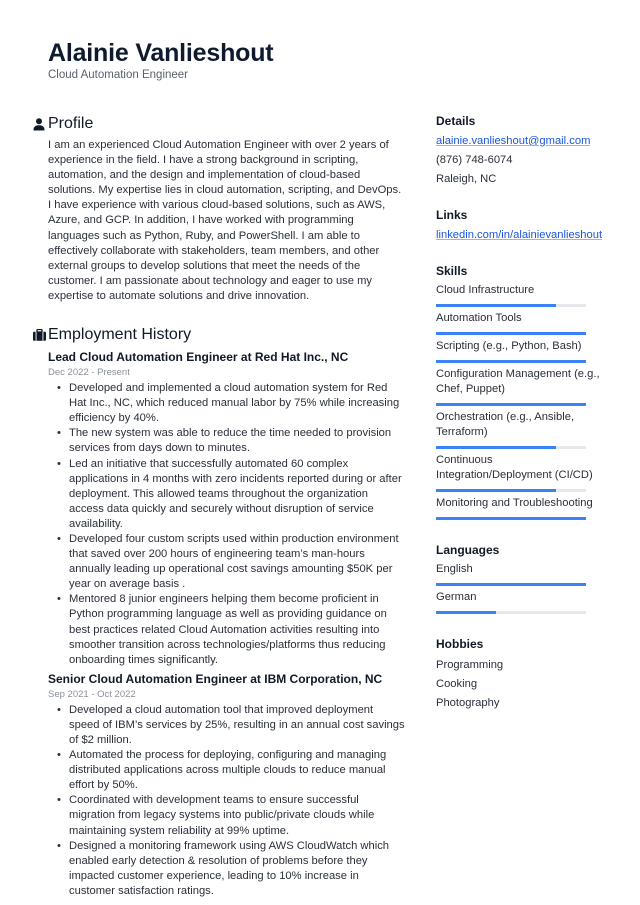 The height and width of the screenshot is (905, 640). I want to click on skill-item: Automation Tools, so click(523, 323).